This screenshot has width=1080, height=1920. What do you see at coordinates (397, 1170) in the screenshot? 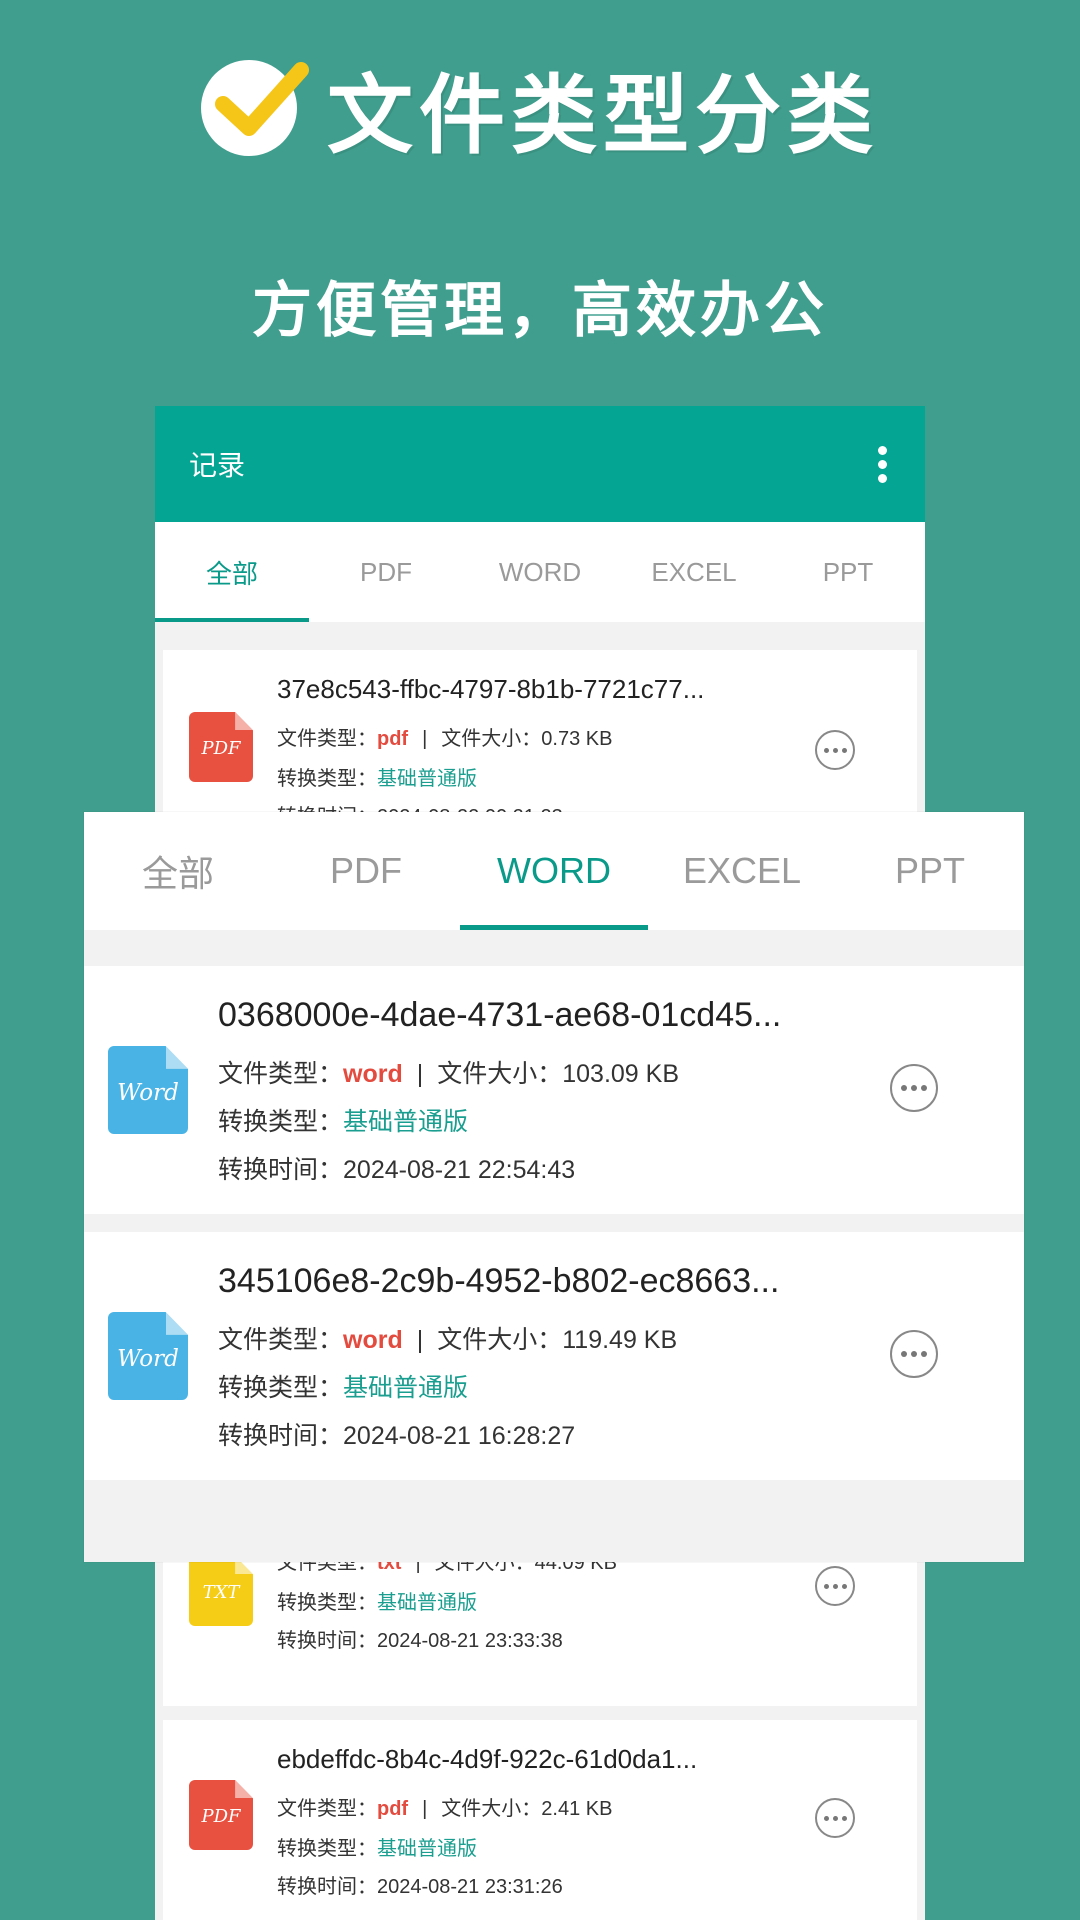
I see `convert-time: 转换时间：2024-08-21 22:54:43` at bounding box center [397, 1170].